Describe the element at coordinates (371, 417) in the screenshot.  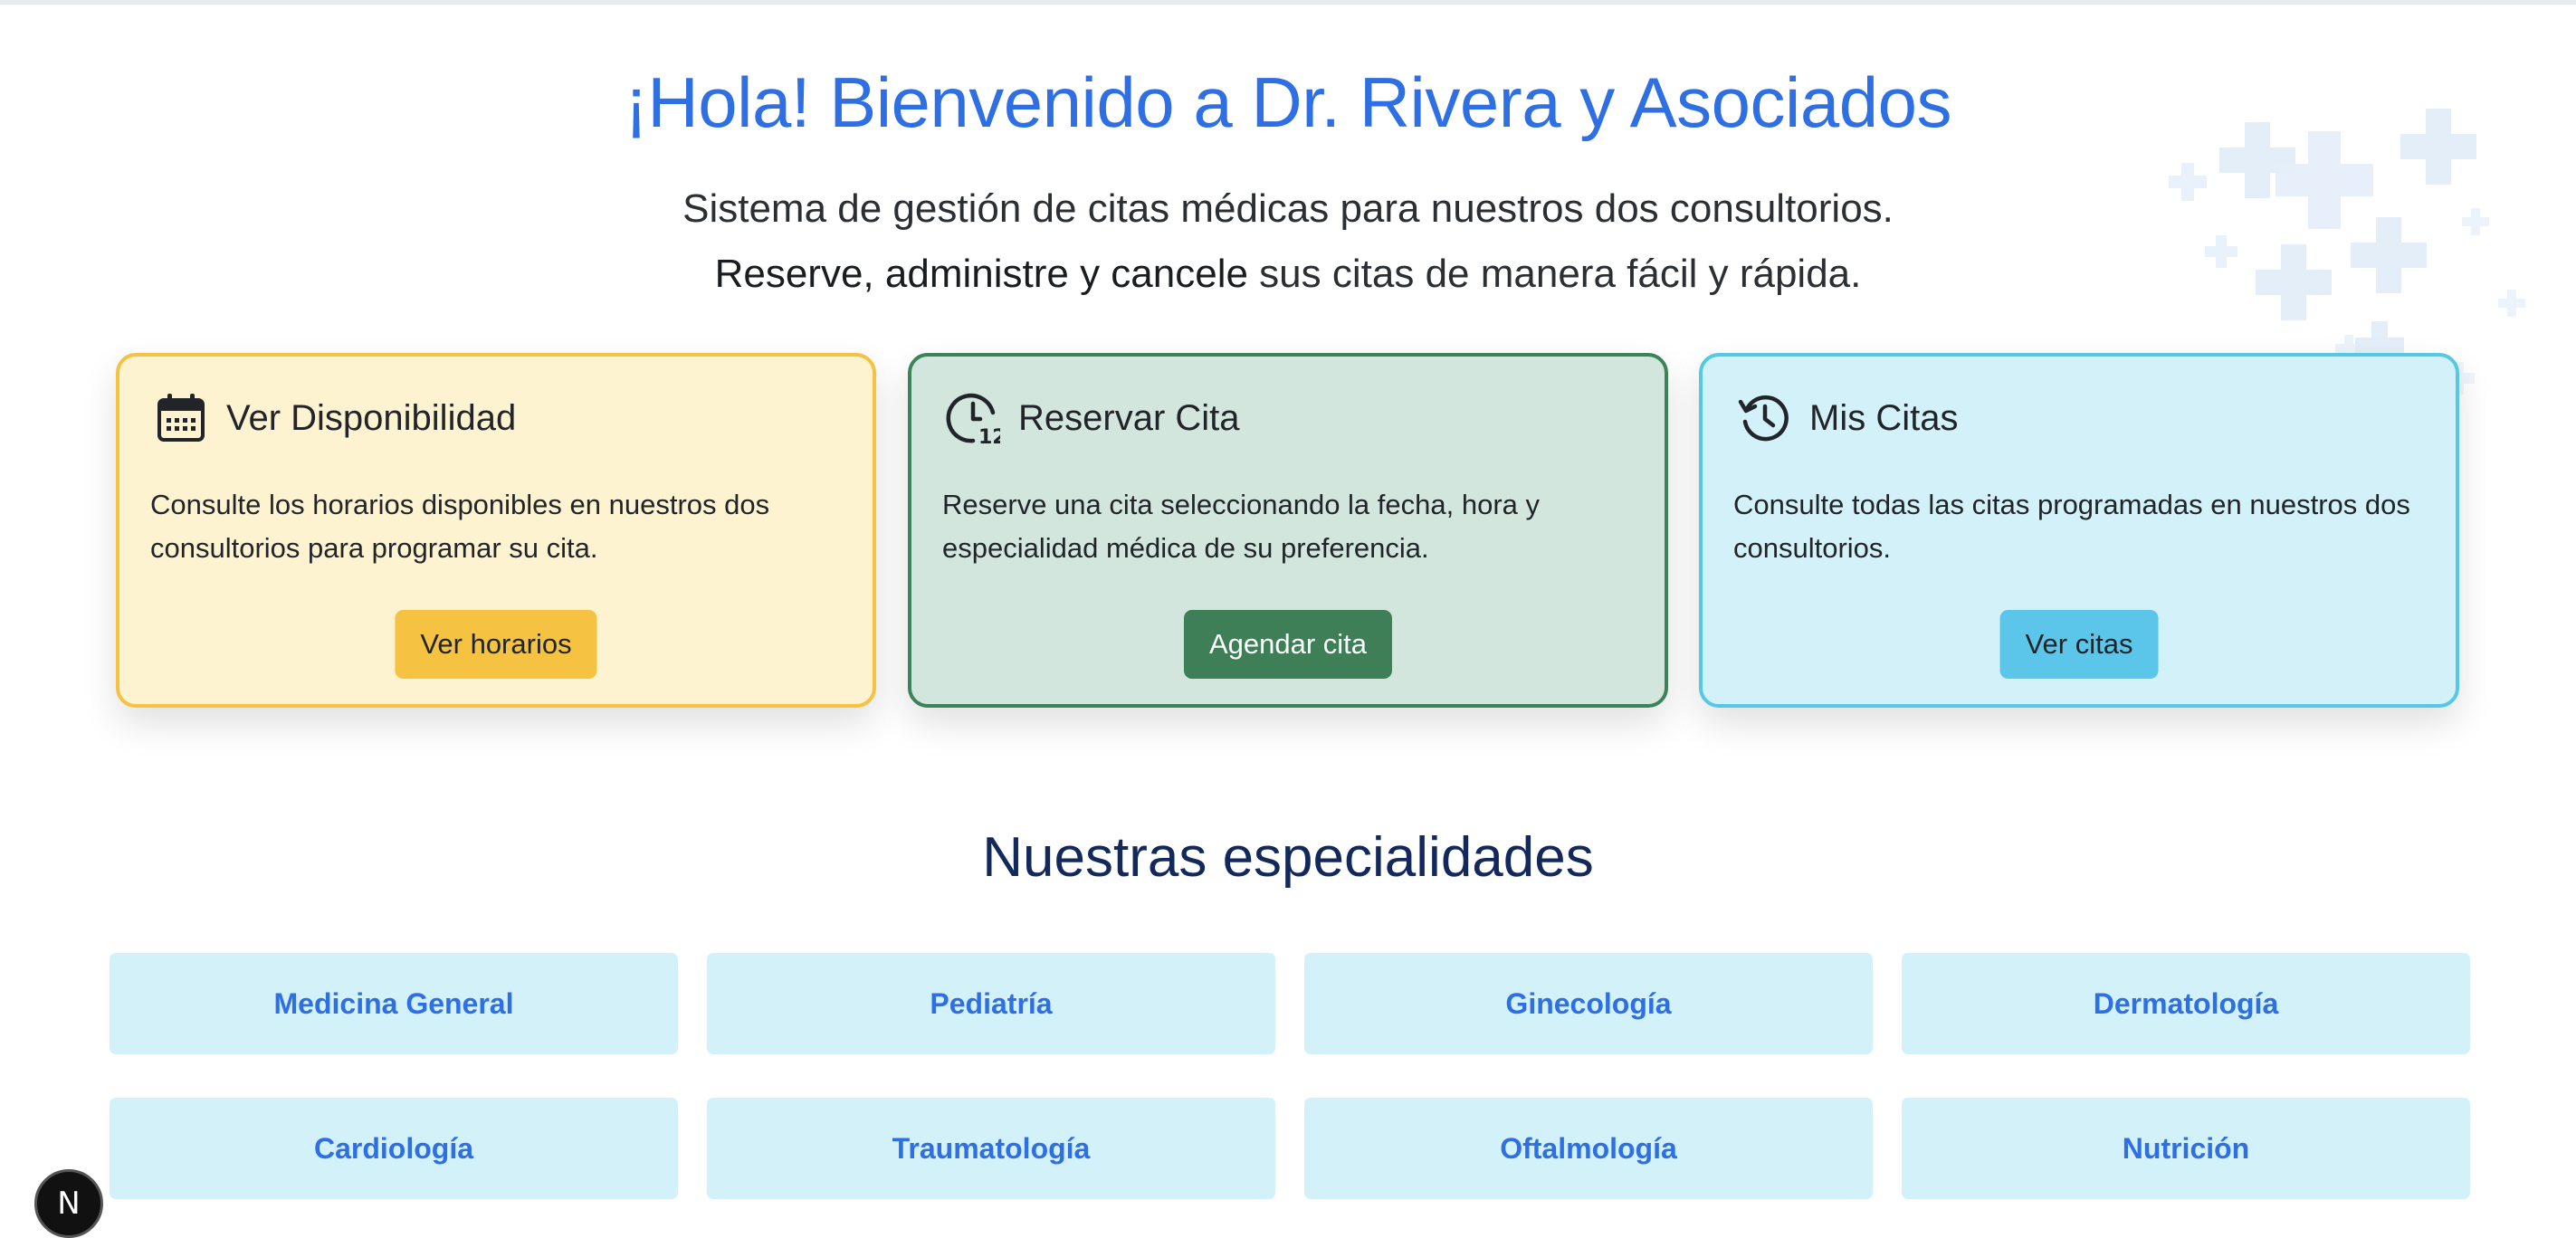
I see `card-title: Ver Disponibilidad` at that location.